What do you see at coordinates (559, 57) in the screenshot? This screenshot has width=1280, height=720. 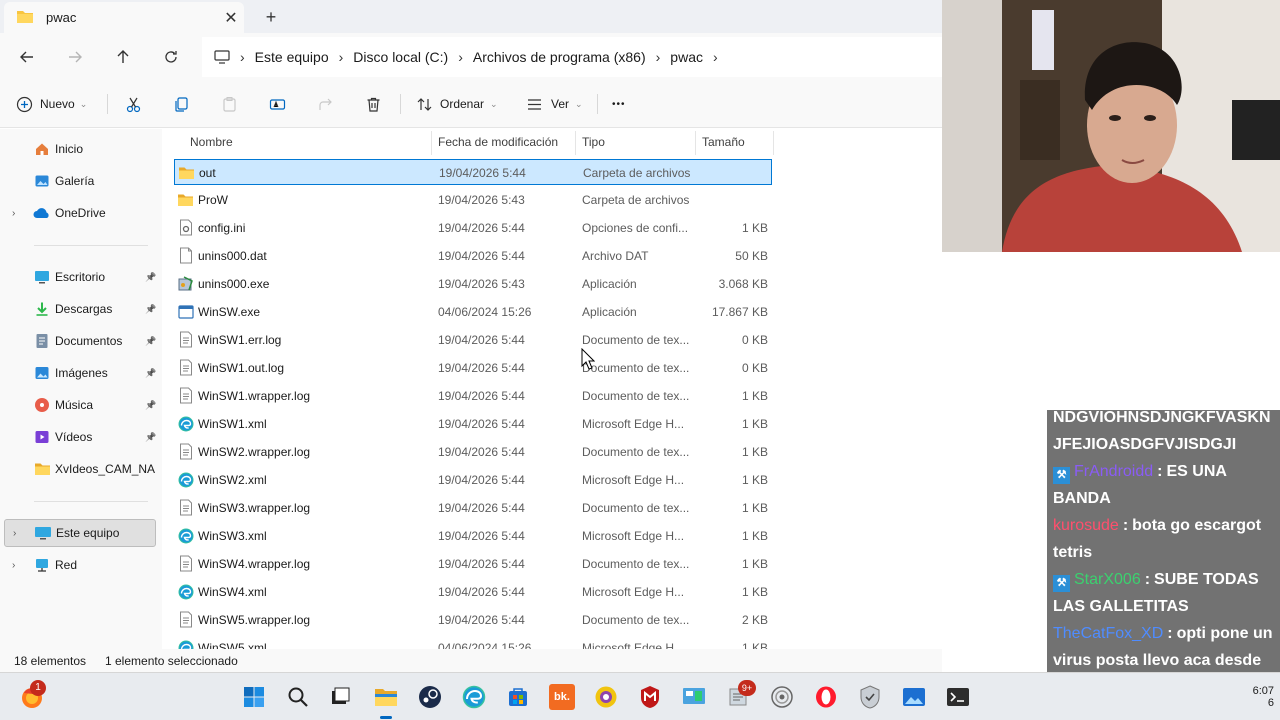 I see `breadcrumb-archivos-programa: Archivos de programa (x86)` at bounding box center [559, 57].